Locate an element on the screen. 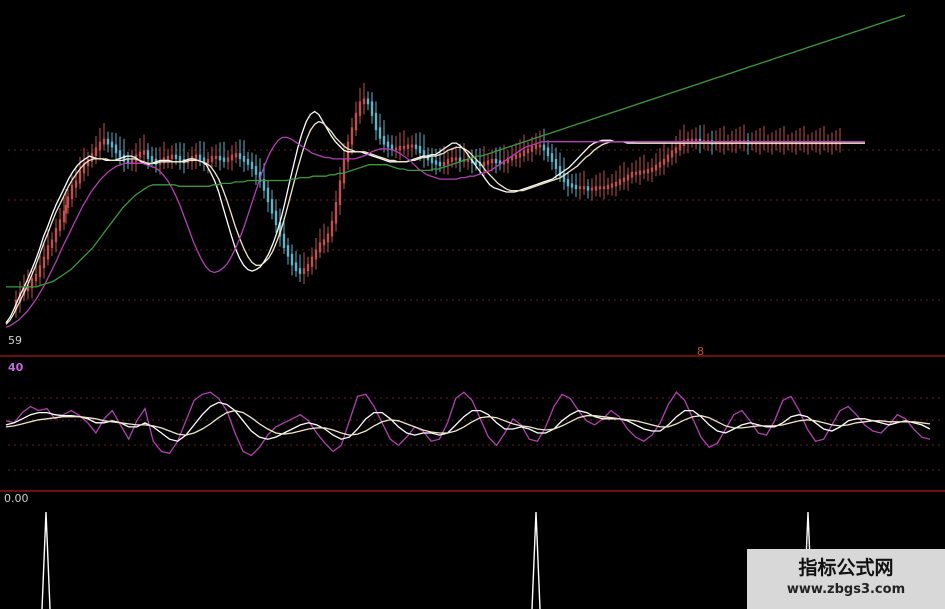 This screenshot has width=945, height=609. oscillator-lines is located at coordinates (468, 424).